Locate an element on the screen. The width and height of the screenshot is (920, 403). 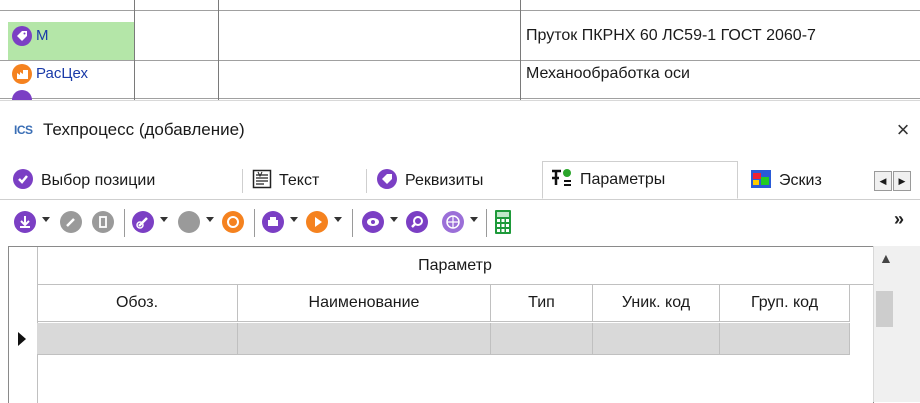
parameters-icon is located at coordinates (561, 180).